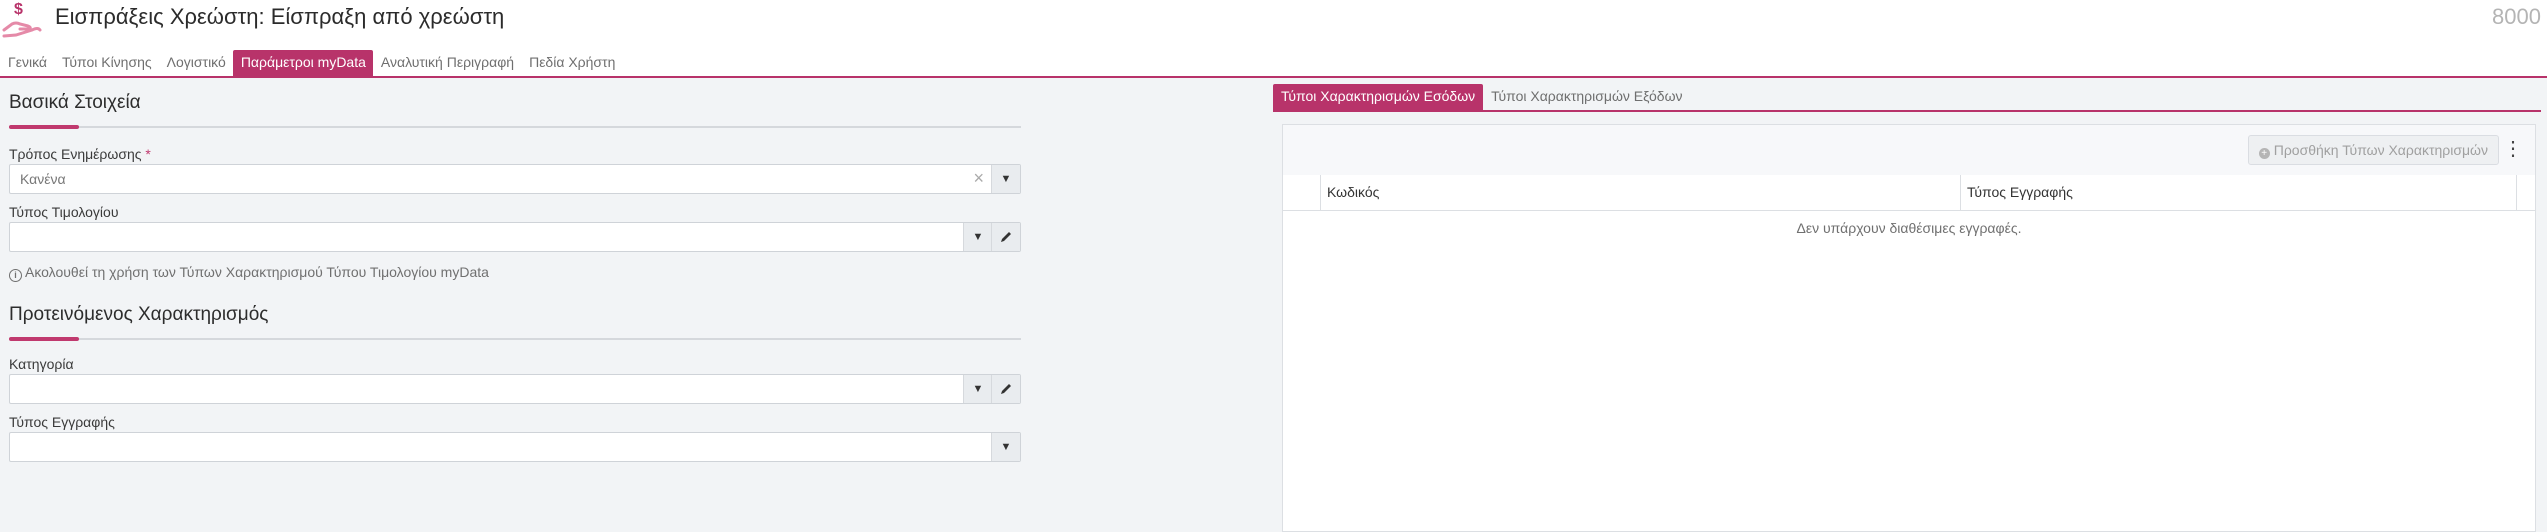 This screenshot has height=532, width=2547. Describe the element at coordinates (1641, 192) in the screenshot. I see `column-header-code: Κωδικός` at that location.